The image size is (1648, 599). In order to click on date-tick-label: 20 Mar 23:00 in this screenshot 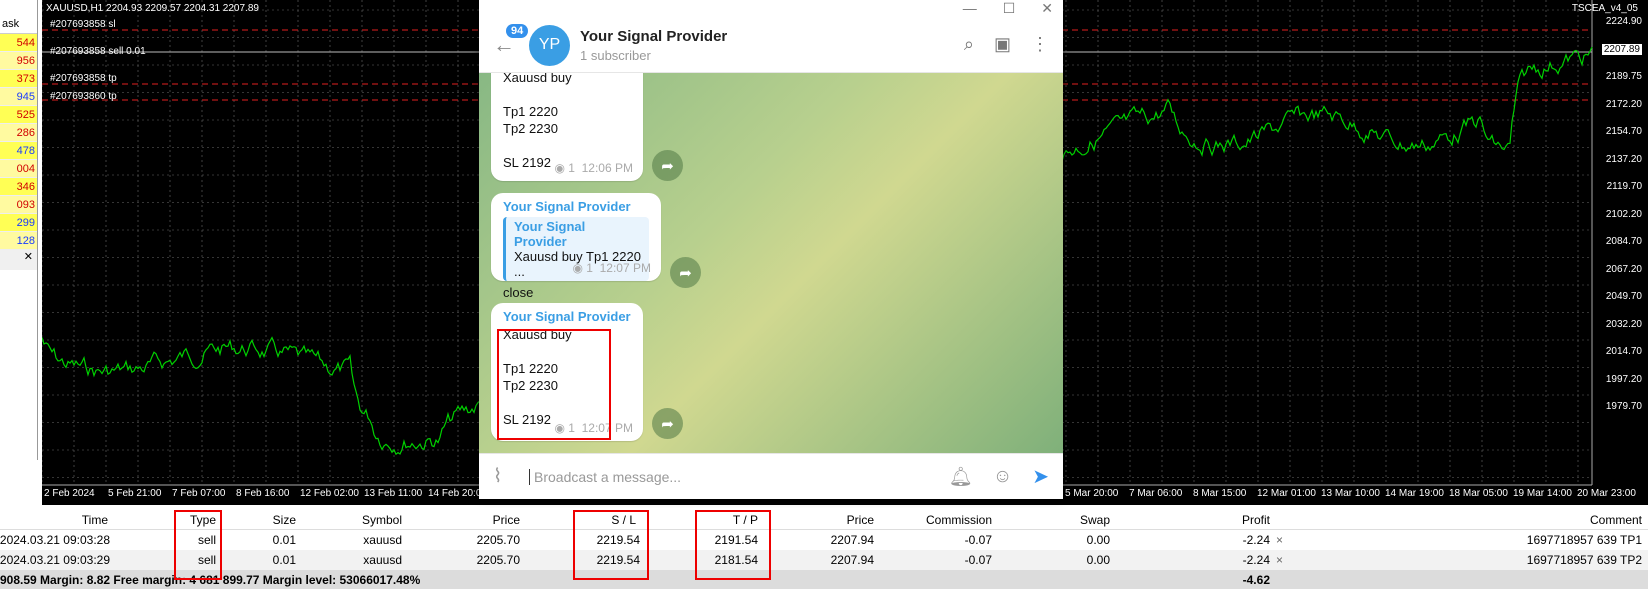, I will do `click(1606, 493)`.